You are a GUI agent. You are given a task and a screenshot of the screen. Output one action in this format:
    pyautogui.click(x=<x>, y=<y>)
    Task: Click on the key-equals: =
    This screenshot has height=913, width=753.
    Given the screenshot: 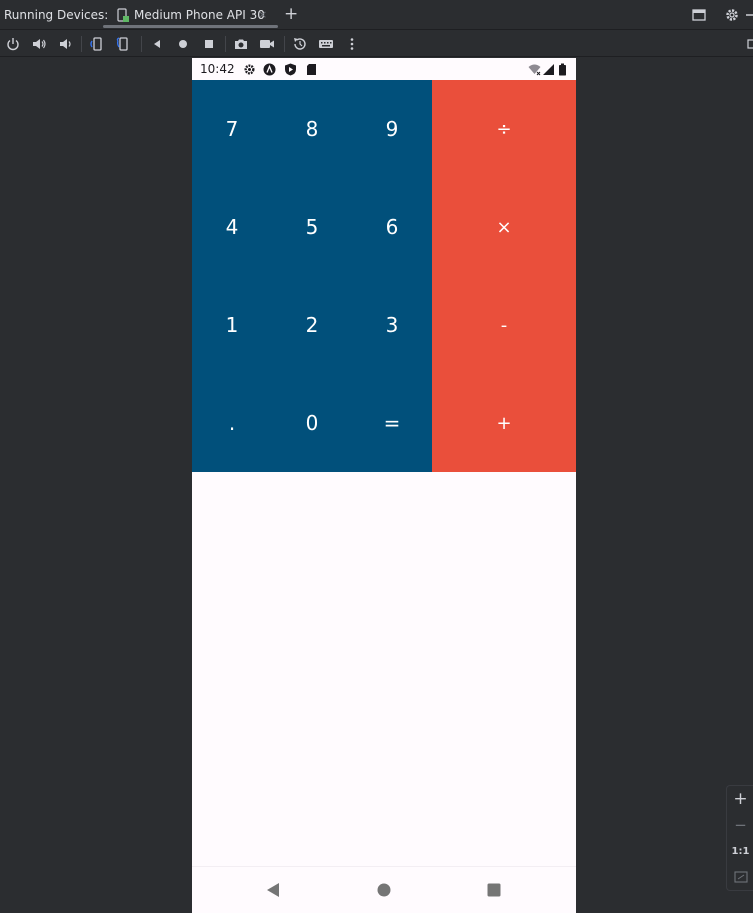 What is the action you would take?
    pyautogui.click(x=392, y=423)
    